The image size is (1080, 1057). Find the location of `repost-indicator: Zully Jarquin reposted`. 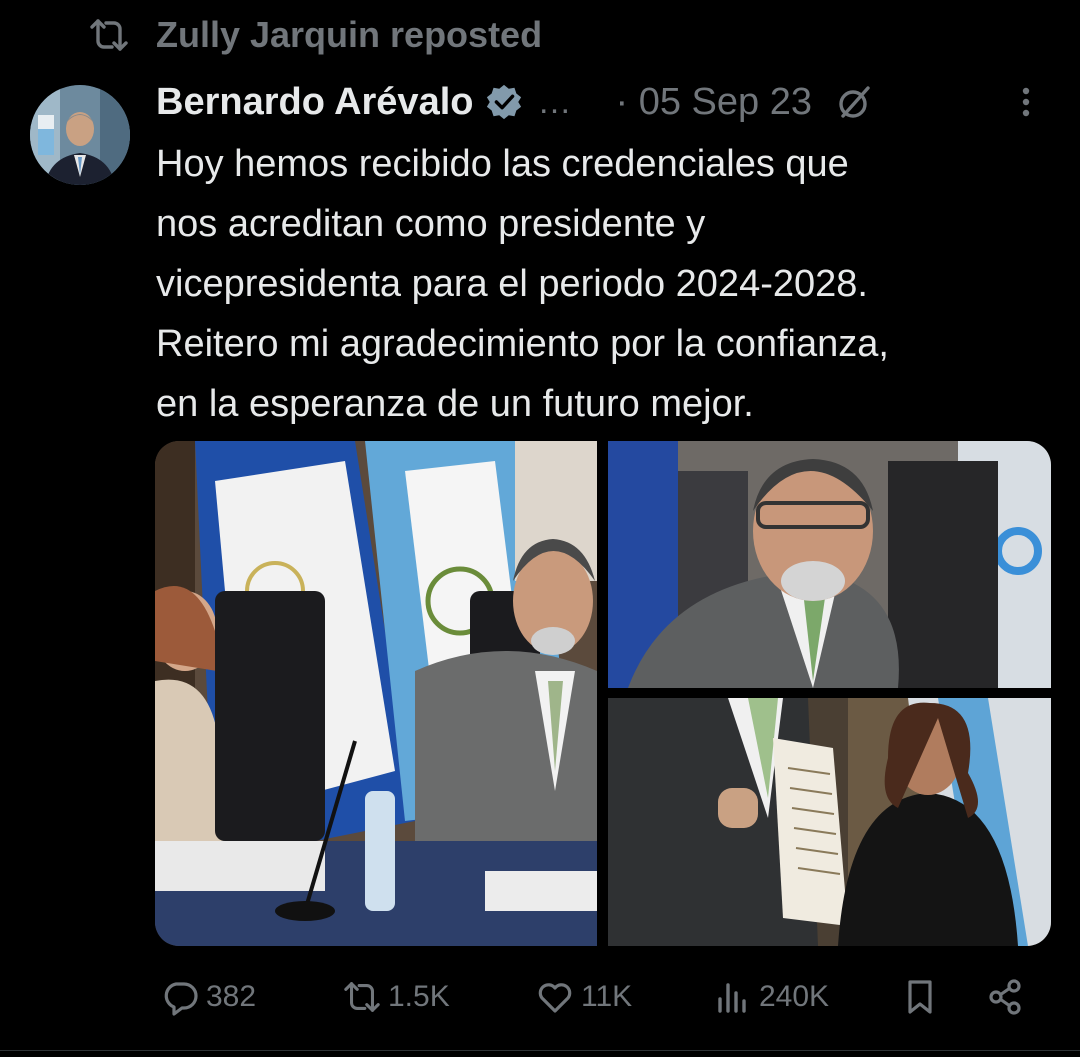

repost-indicator: Zully Jarquin reposted is located at coordinates (315, 35).